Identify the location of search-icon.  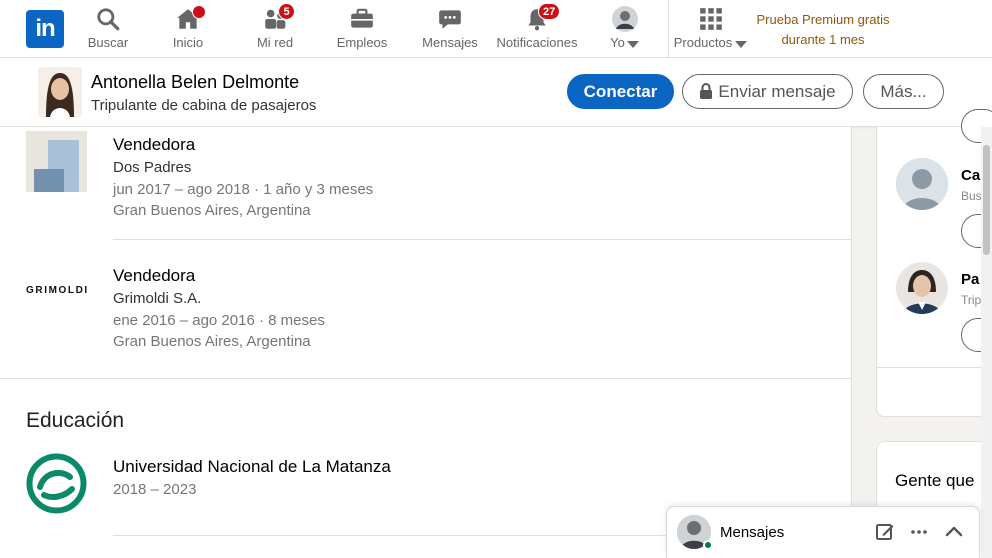
(108, 19).